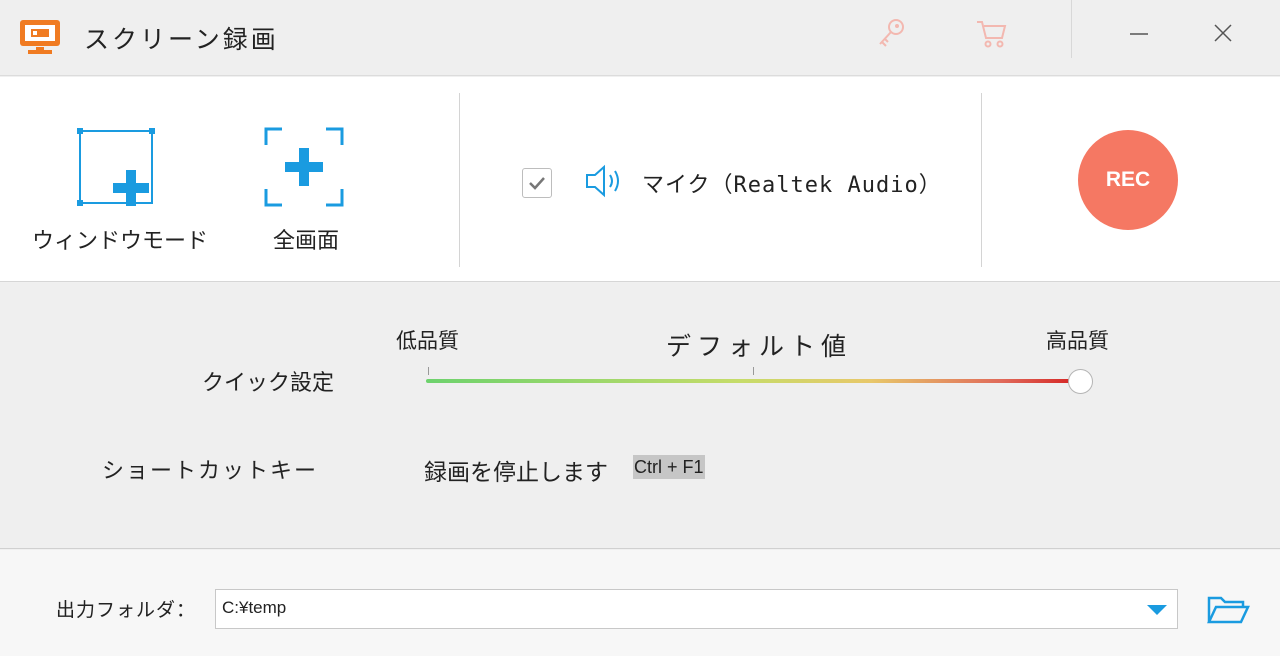  Describe the element at coordinates (427, 341) in the screenshot. I see `quality-low-label: 低品質` at that location.